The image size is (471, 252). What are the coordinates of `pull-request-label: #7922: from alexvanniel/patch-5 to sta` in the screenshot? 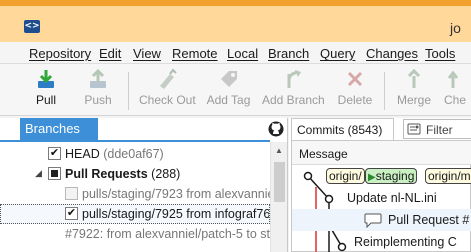 It's located at (167, 234).